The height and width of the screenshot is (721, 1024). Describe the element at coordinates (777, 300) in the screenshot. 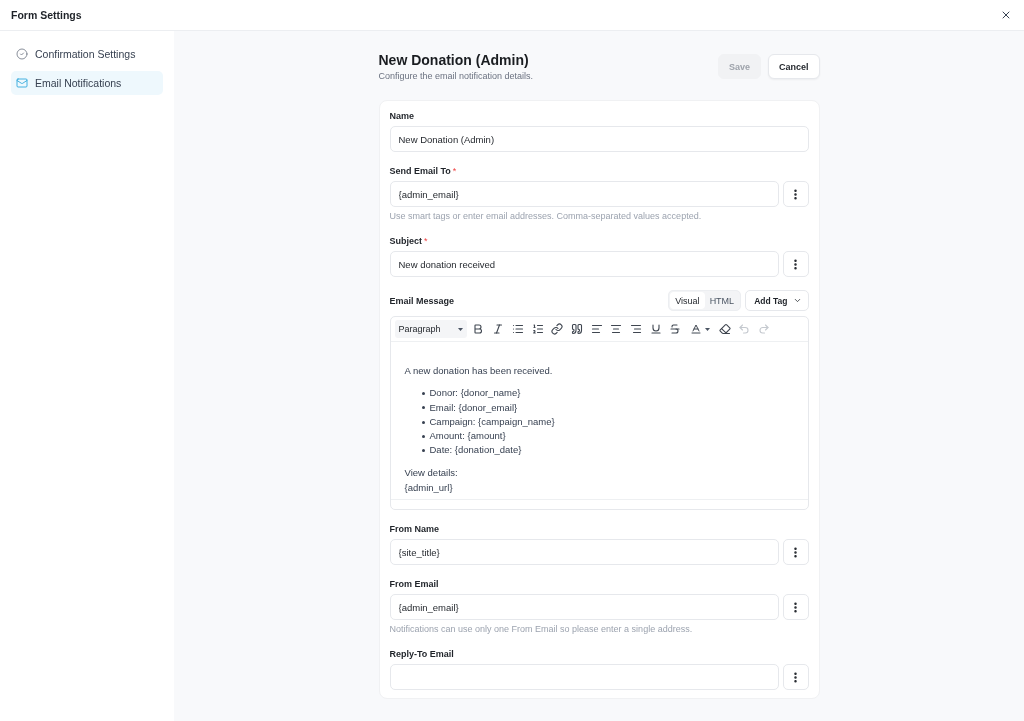

I see `add-tag-button: Add Tag` at that location.